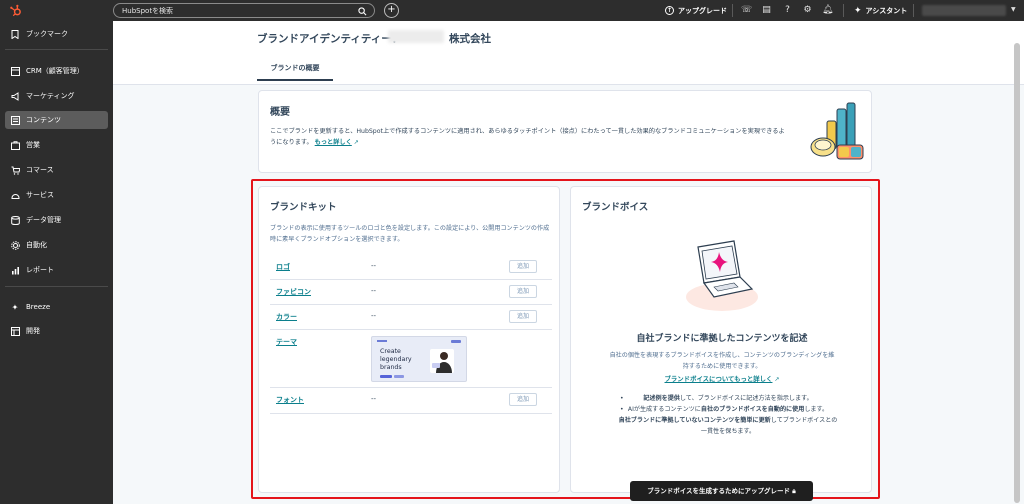 The height and width of the screenshot is (504, 1024). What do you see at coordinates (374, 291) in the screenshot?
I see `favicon-value: --` at bounding box center [374, 291].